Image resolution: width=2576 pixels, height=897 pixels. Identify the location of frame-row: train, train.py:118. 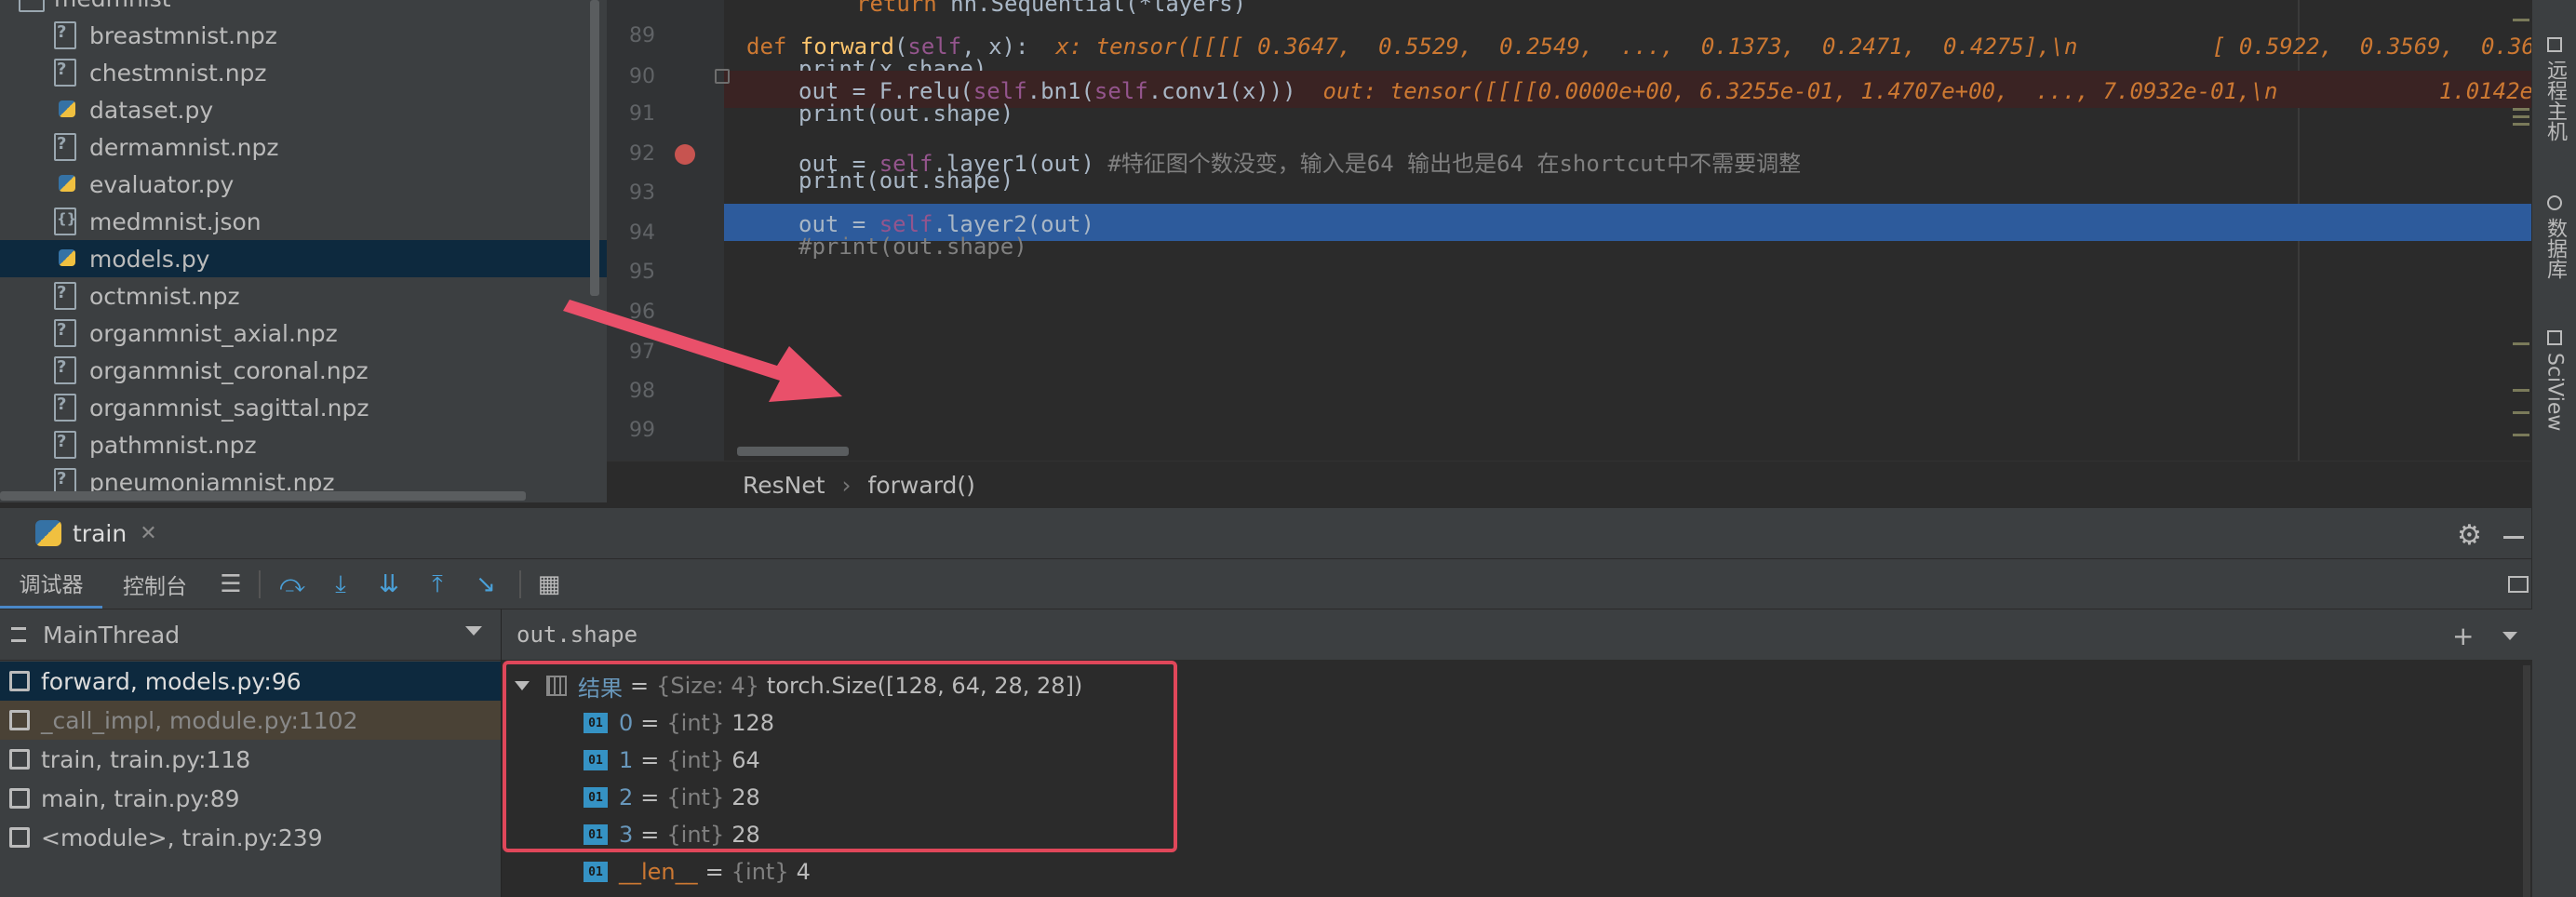
(250, 759).